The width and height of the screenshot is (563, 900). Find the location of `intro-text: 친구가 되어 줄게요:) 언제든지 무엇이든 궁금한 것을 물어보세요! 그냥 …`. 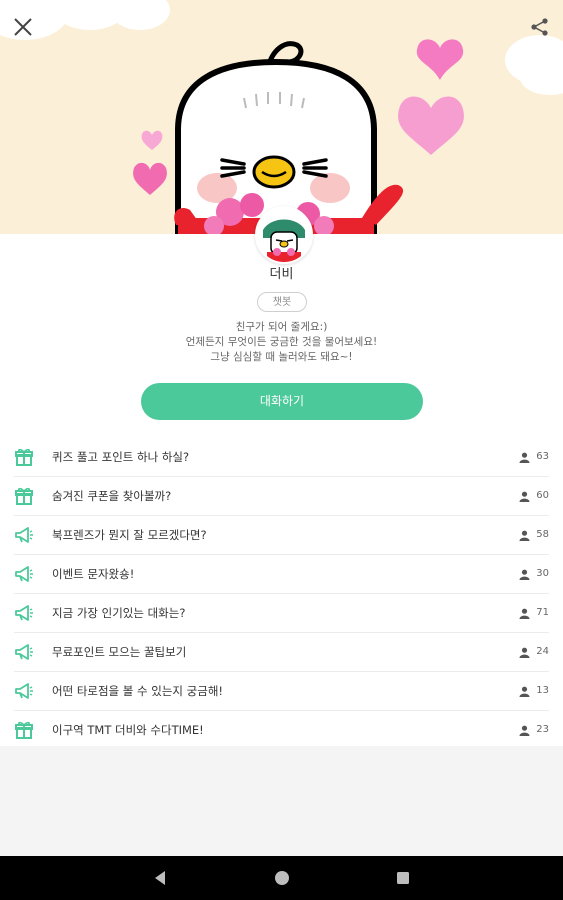

intro-text: 친구가 되어 줄게요:) 언제든지 무엇이든 궁금한 것을 물어보세요! 그냥 … is located at coordinates (281, 342).